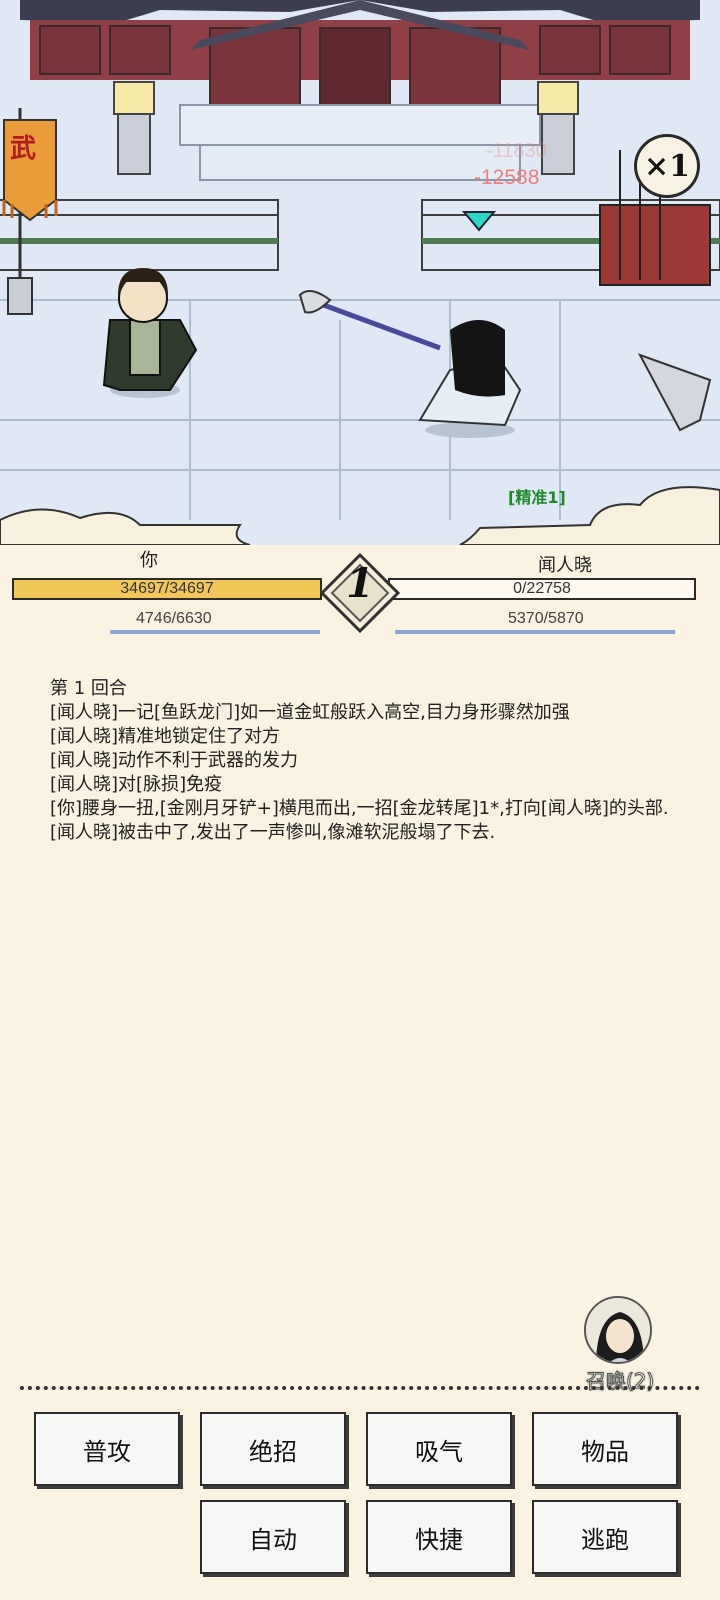 The width and height of the screenshot is (720, 1600). I want to click on log-line: [闻人晓]对[脉损]免疫, so click(136, 784).